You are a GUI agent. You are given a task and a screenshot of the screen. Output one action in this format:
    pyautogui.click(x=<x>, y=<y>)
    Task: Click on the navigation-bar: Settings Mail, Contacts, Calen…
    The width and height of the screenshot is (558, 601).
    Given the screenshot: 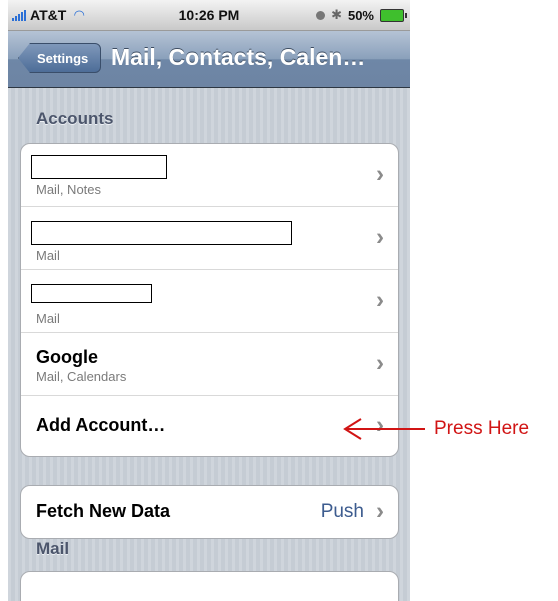 What is the action you would take?
    pyautogui.click(x=209, y=59)
    